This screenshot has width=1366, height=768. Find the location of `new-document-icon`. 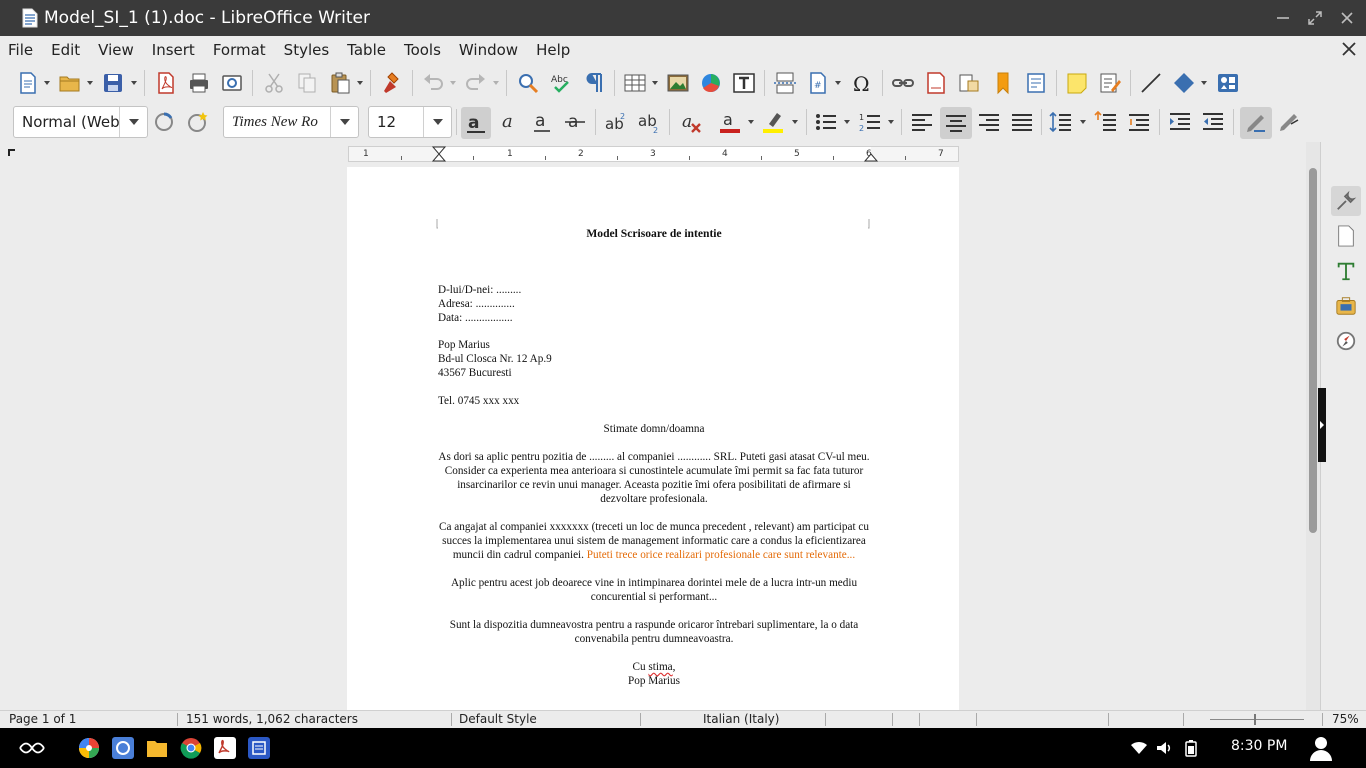

new-document-icon is located at coordinates (28, 83).